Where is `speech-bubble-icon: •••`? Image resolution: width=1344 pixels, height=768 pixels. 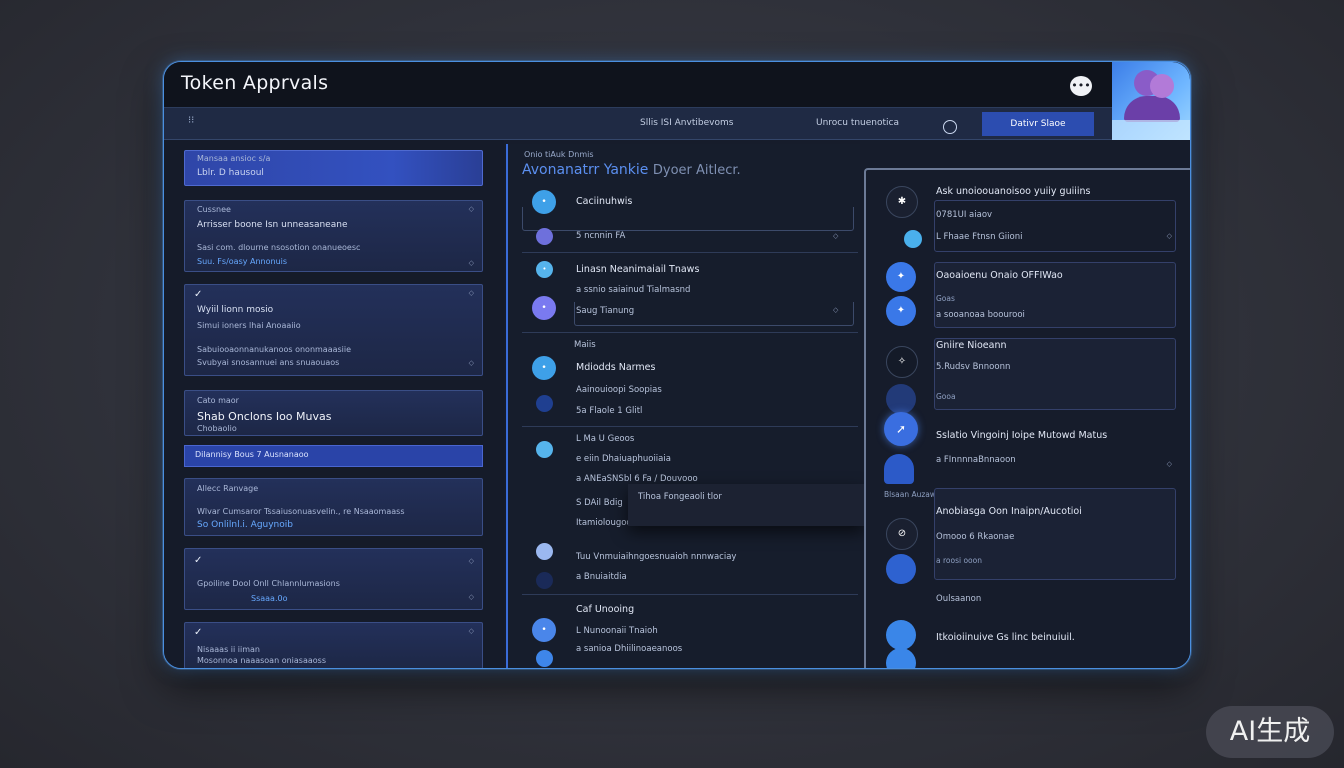 speech-bubble-icon: ••• is located at coordinates (1081, 86).